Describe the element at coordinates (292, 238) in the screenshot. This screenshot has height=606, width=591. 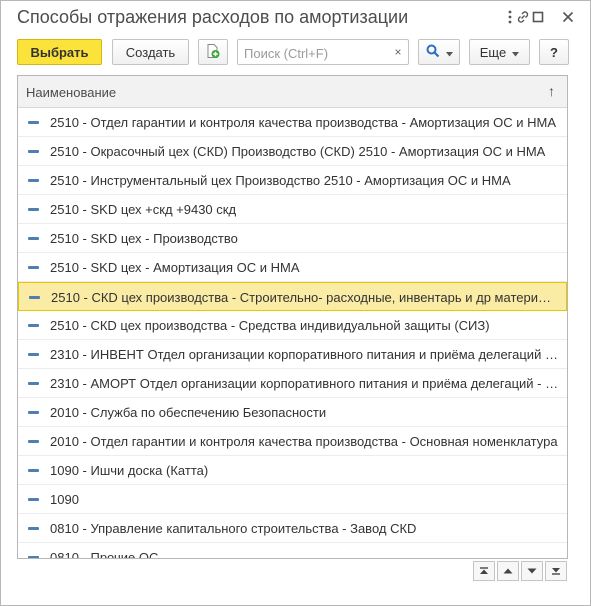
I see `table-row: 2510 - SKD цех - Производство` at that location.